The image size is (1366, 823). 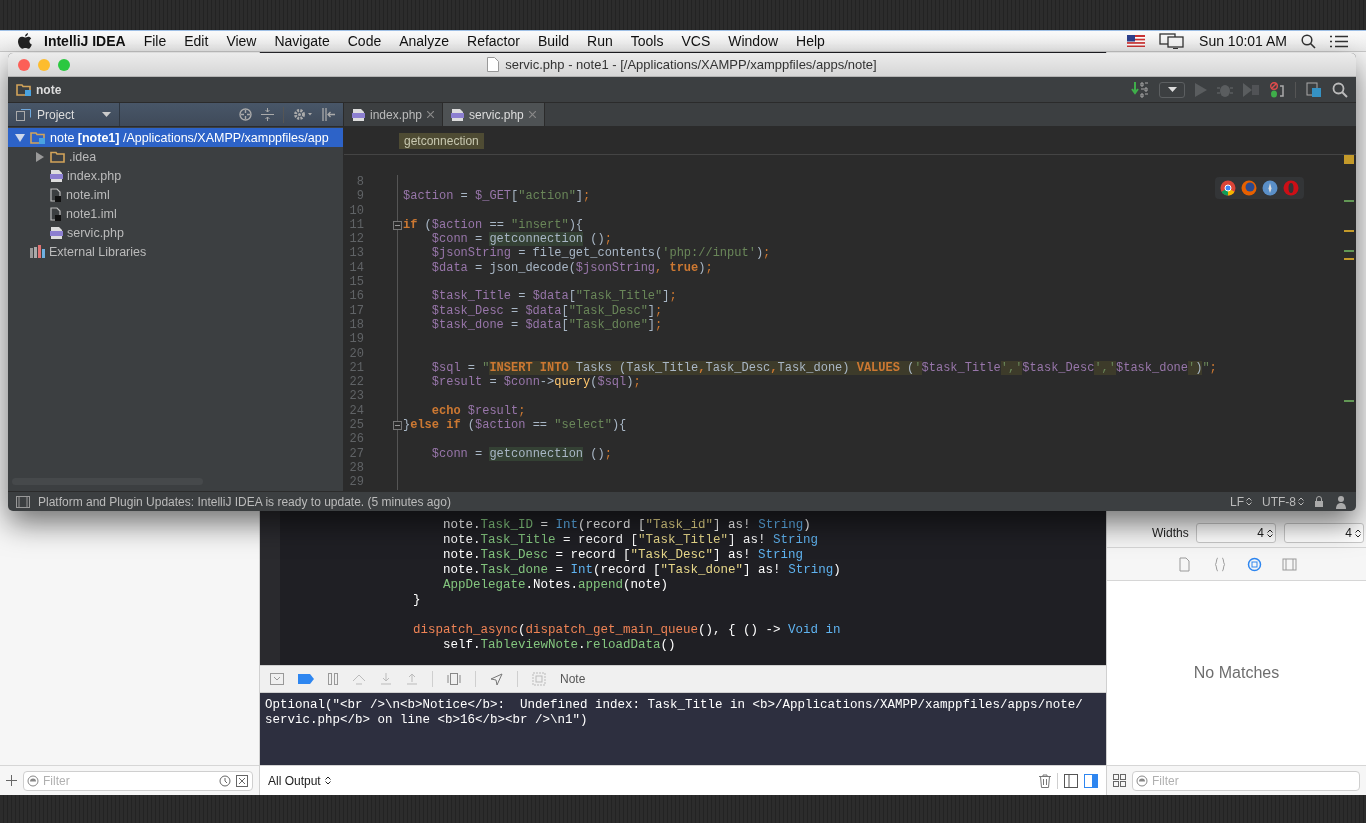 What do you see at coordinates (1341, 501) in the screenshot?
I see `inspector-icon` at bounding box center [1341, 501].